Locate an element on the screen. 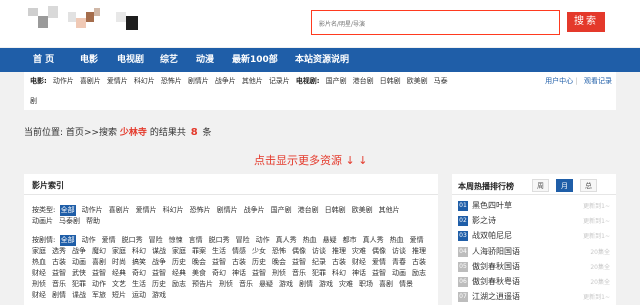  subnav-movie-action: 动作片 is located at coordinates (63, 81).